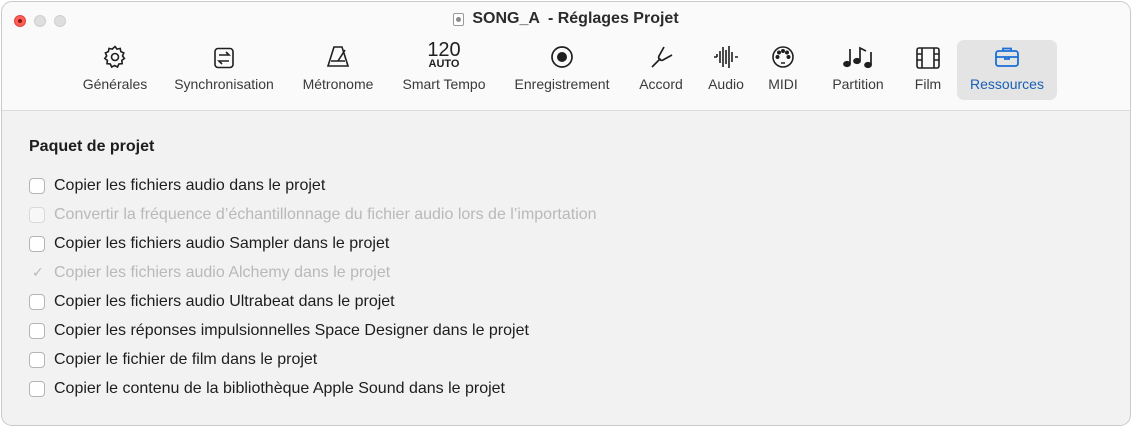 The image size is (1133, 428). I want to click on tempo-value: 120, so click(444, 49).